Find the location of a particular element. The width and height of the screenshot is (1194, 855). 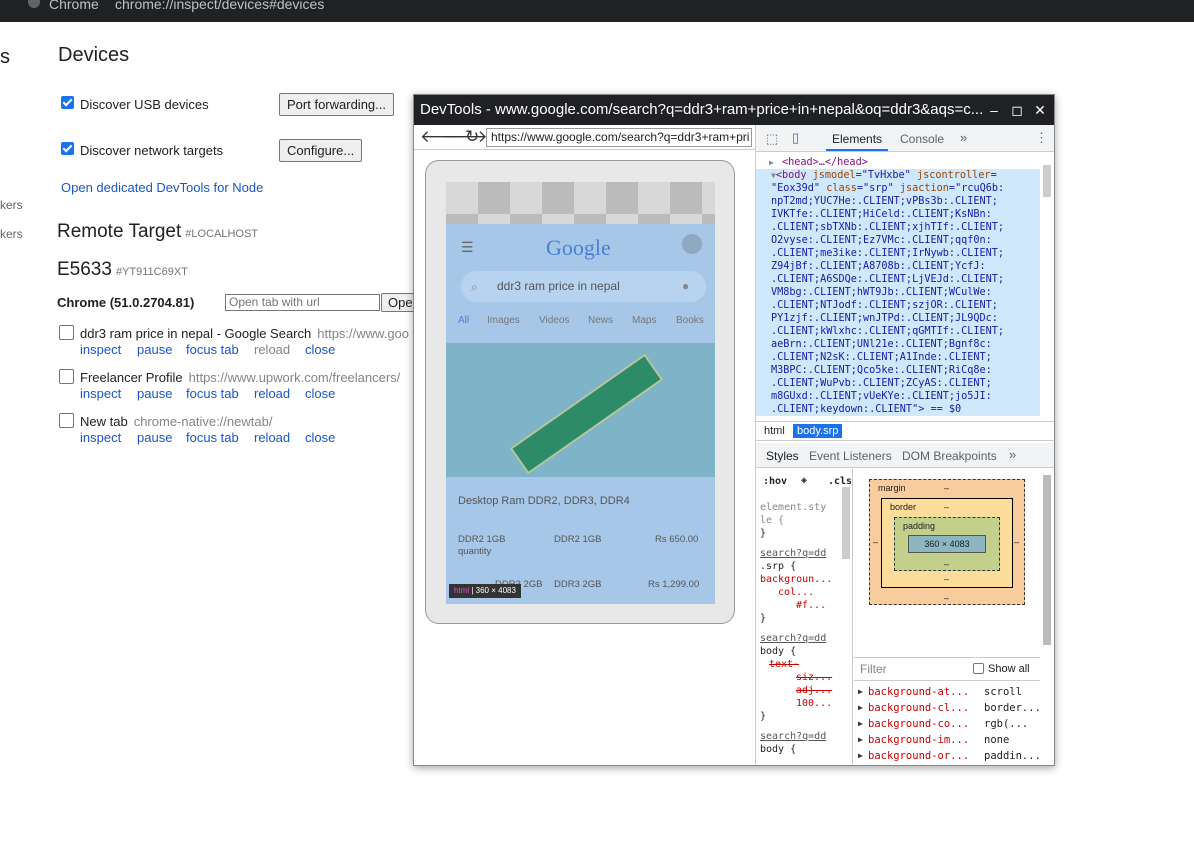

more-tabs-icon: » is located at coordinates (963, 137).